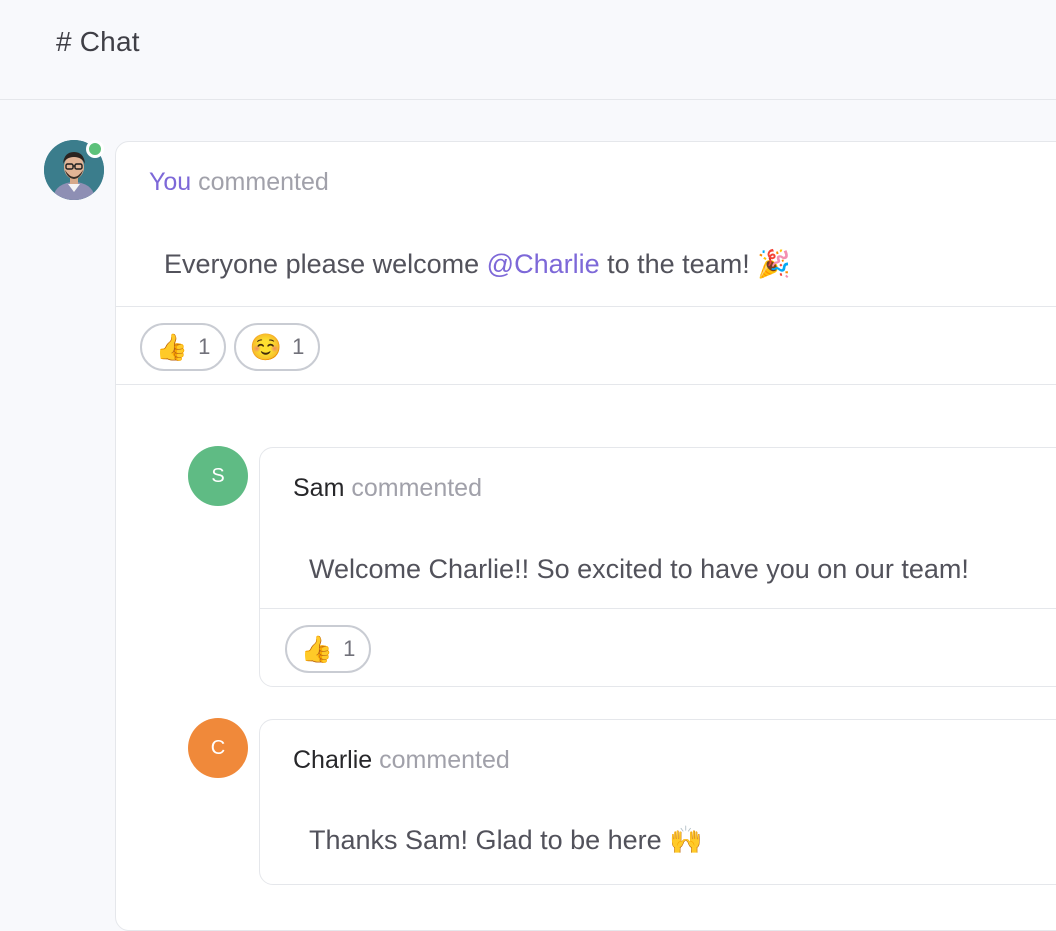 The image size is (1056, 931). What do you see at coordinates (325, 264) in the screenshot?
I see `message-text-prefix: Everyone please welcome` at bounding box center [325, 264].